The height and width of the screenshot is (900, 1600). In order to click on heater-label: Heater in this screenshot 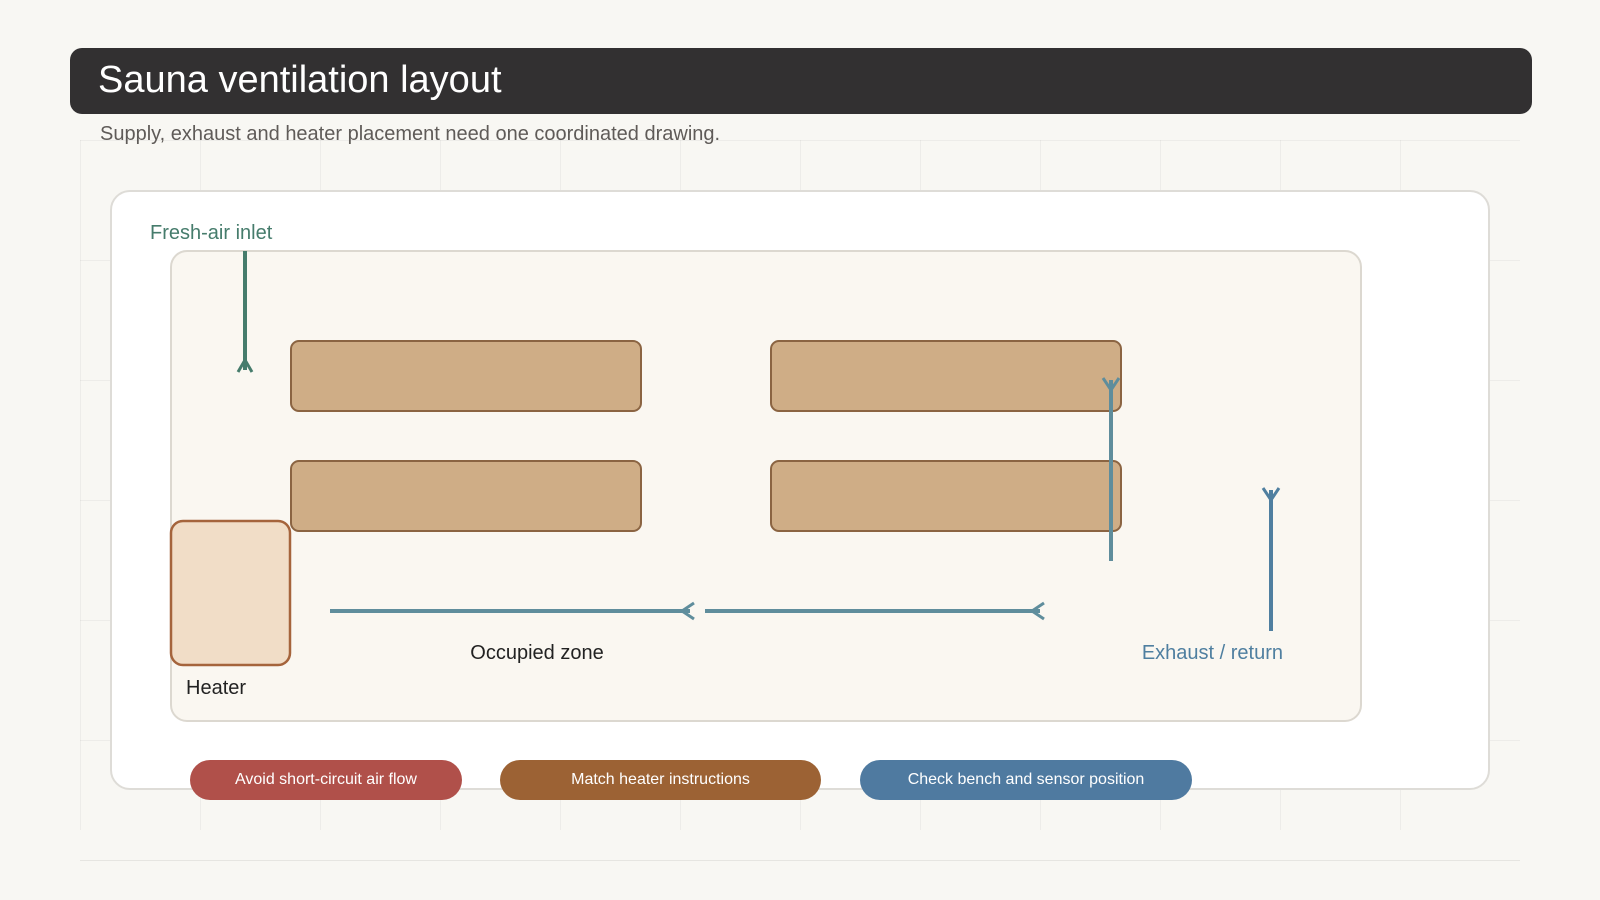, I will do `click(216, 688)`.